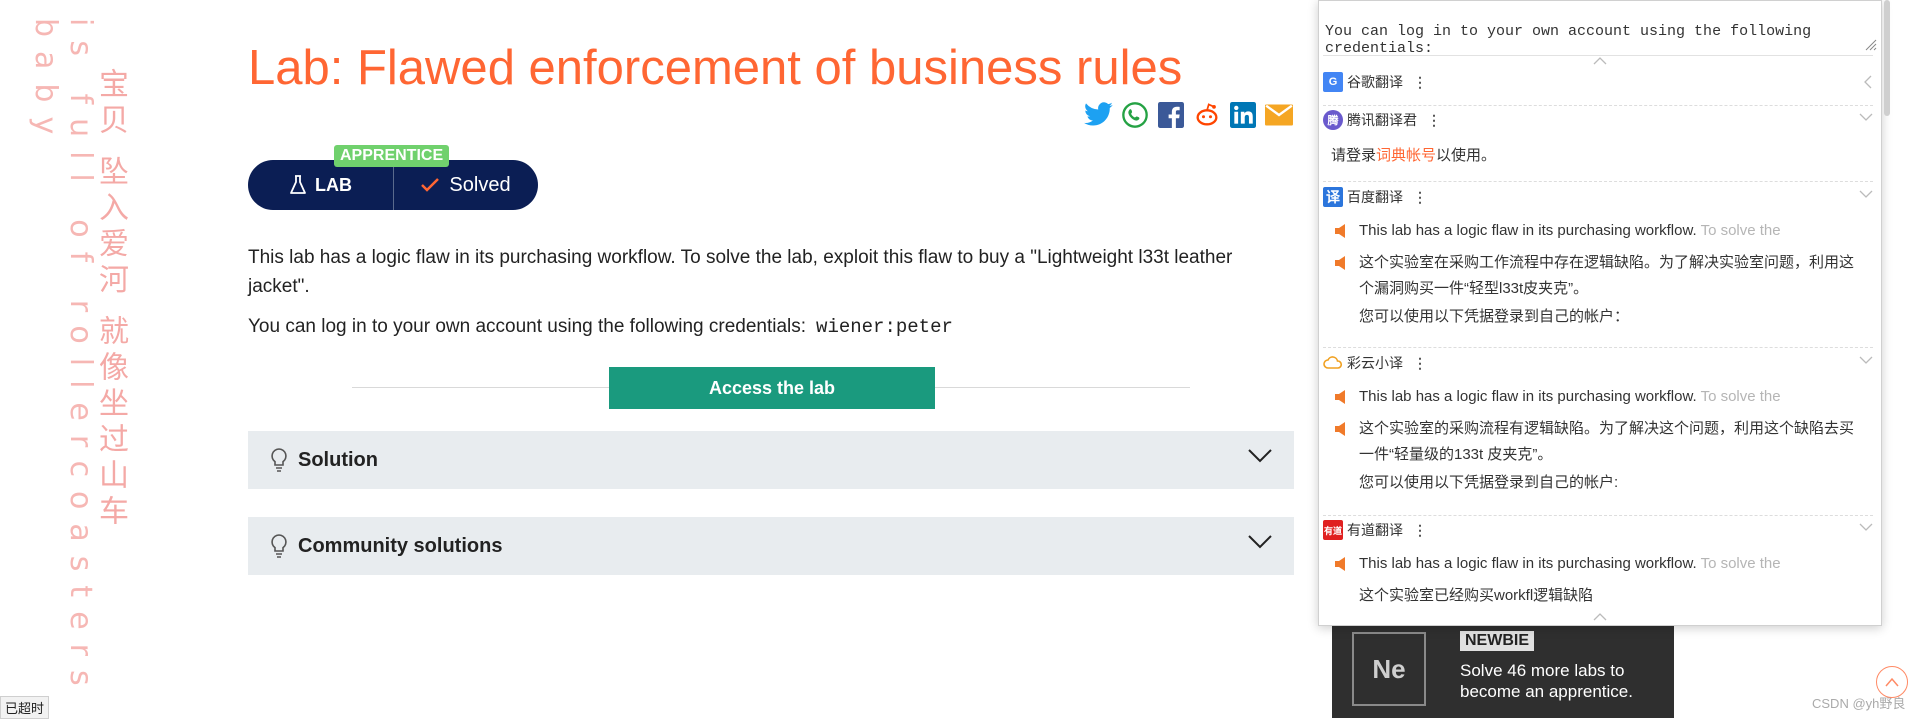 The width and height of the screenshot is (1920, 719). What do you see at coordinates (1466, 155) in the screenshot?
I see `tencent-login-post: 以使用。` at bounding box center [1466, 155].